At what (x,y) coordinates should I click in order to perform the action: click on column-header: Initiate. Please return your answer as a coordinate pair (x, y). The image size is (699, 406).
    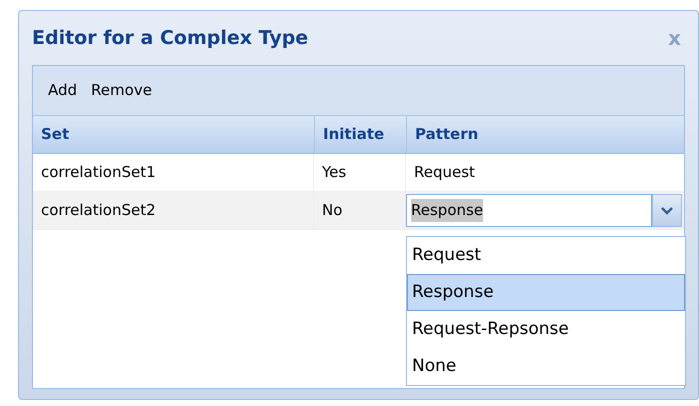
    Looking at the image, I should click on (360, 134).